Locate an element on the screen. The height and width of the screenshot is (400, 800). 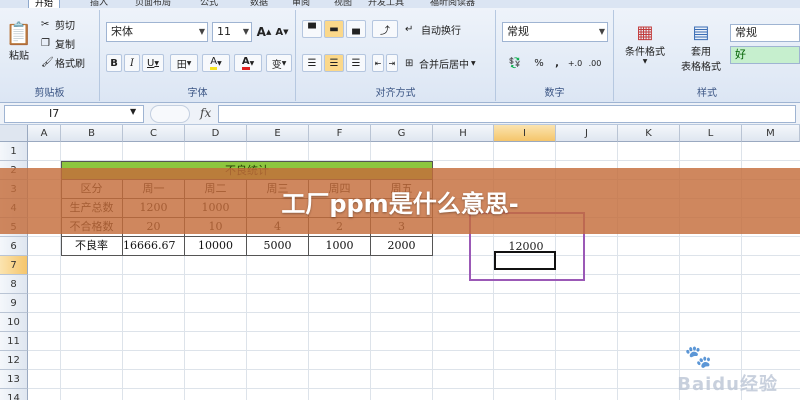
wrap-text-button: ↵ 自动换行 is located at coordinates (448, 29).